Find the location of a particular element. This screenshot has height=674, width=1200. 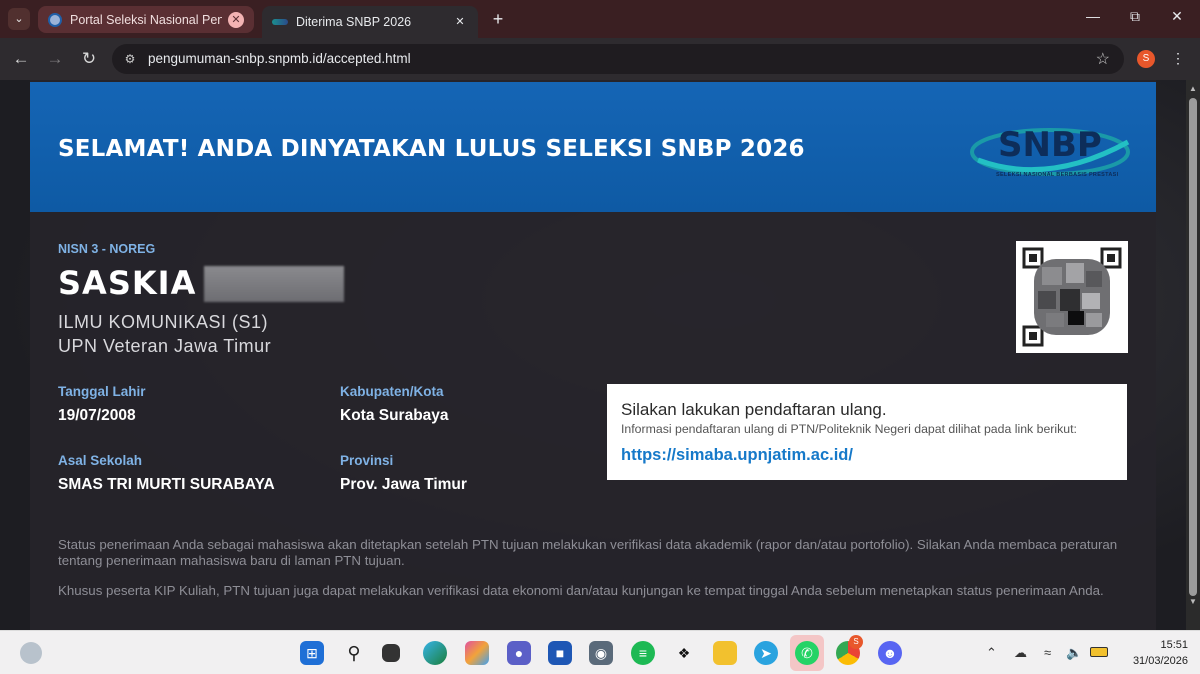

forward-icon: → is located at coordinates (55, 59).